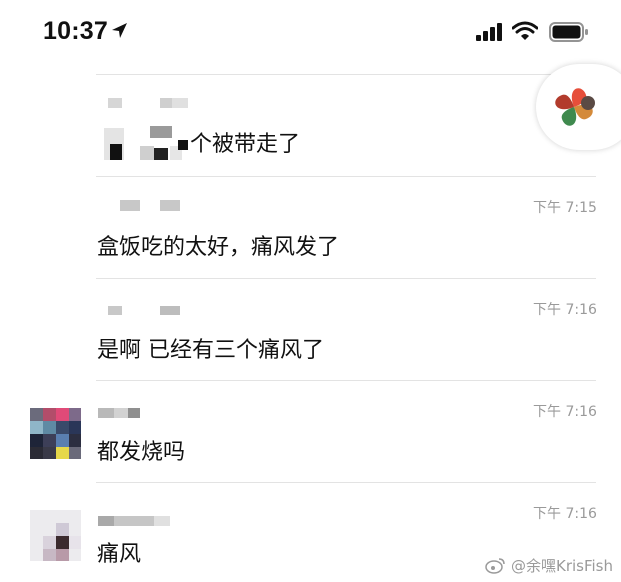  Describe the element at coordinates (150, 141) in the screenshot. I see `message-pixelated-text` at that location.